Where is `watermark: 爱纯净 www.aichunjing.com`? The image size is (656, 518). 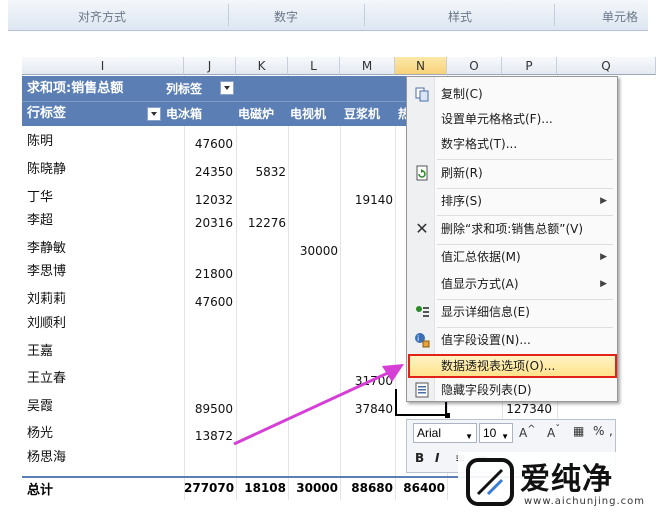 watermark: 爱纯净 www.aichunjing.com is located at coordinates (557, 485).